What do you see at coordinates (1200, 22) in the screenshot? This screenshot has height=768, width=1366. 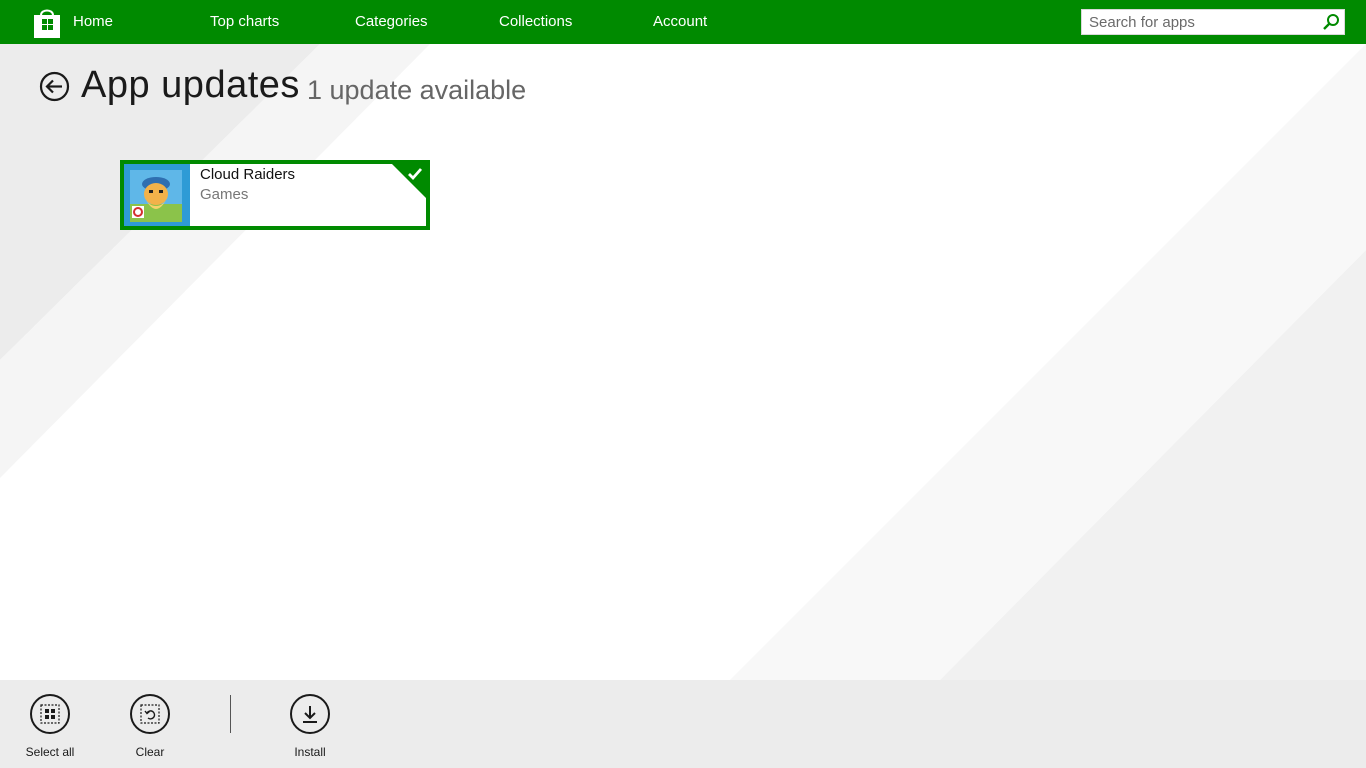 I see `search-input` at bounding box center [1200, 22].